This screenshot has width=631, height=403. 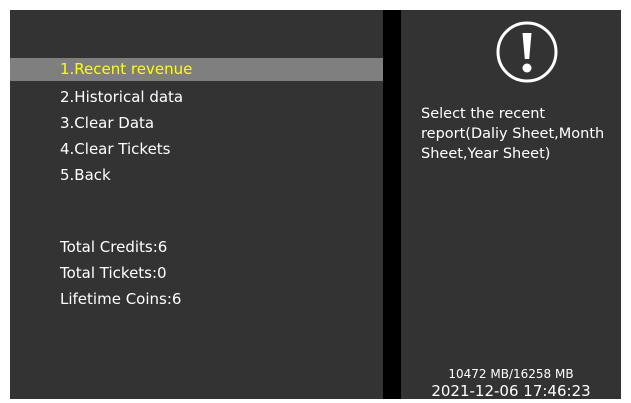 I want to click on exclamation-circle-icon, so click(x=527, y=52).